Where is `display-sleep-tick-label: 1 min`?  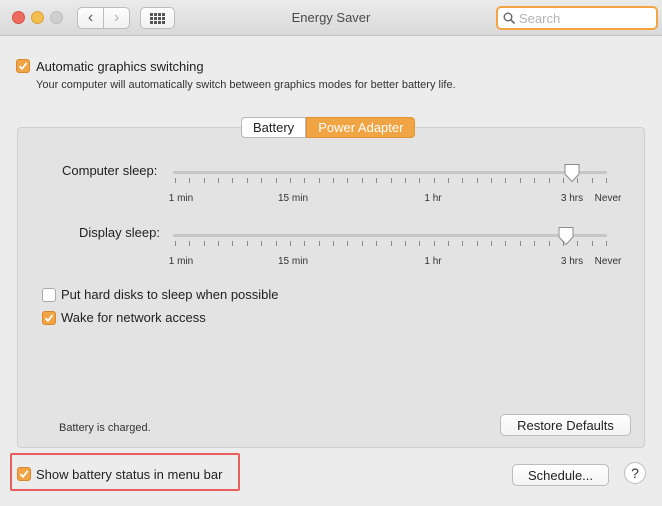
display-sleep-tick-label: 1 min is located at coordinates (181, 261).